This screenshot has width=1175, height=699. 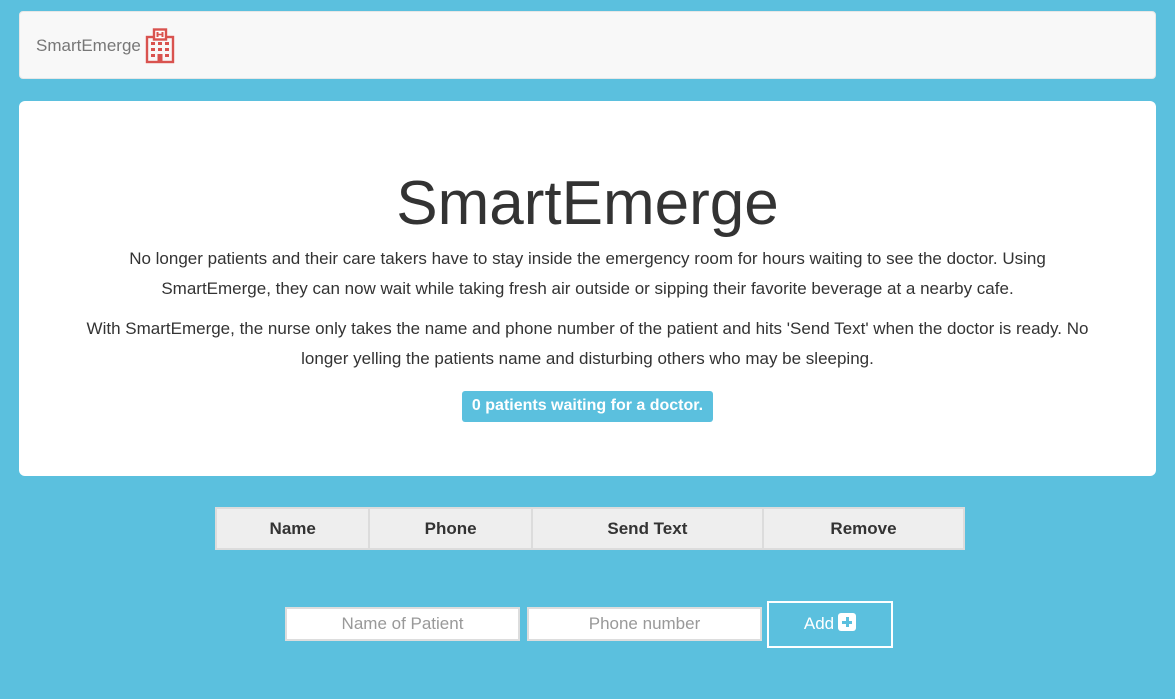 What do you see at coordinates (847, 622) in the screenshot?
I see `plus-square-icon` at bounding box center [847, 622].